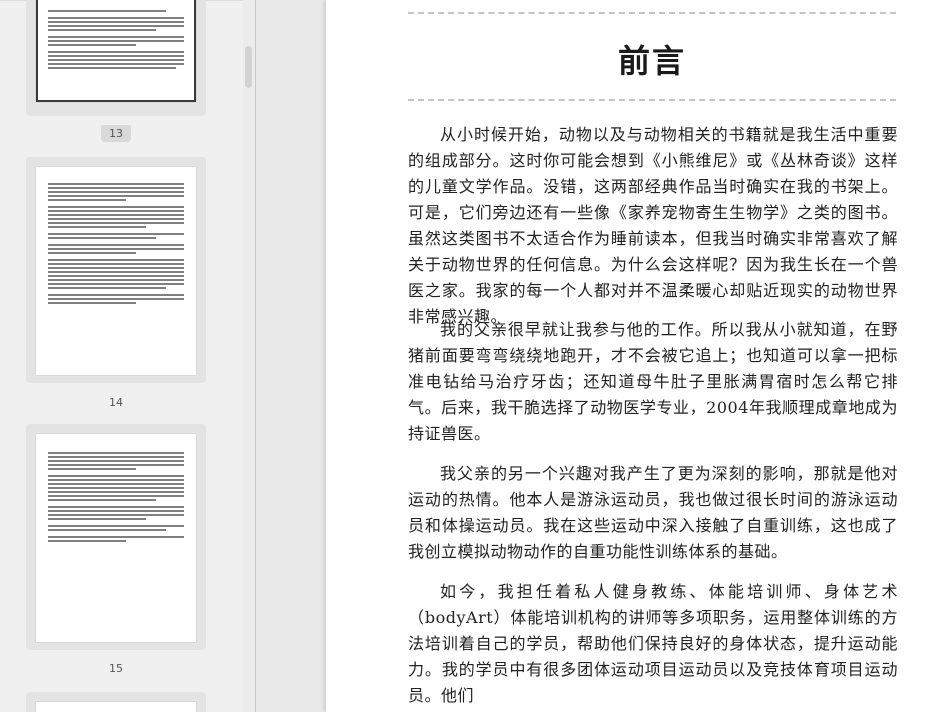  What do you see at coordinates (116, 51) in the screenshot?
I see `thumbnail-page-13-preview` at bounding box center [116, 51].